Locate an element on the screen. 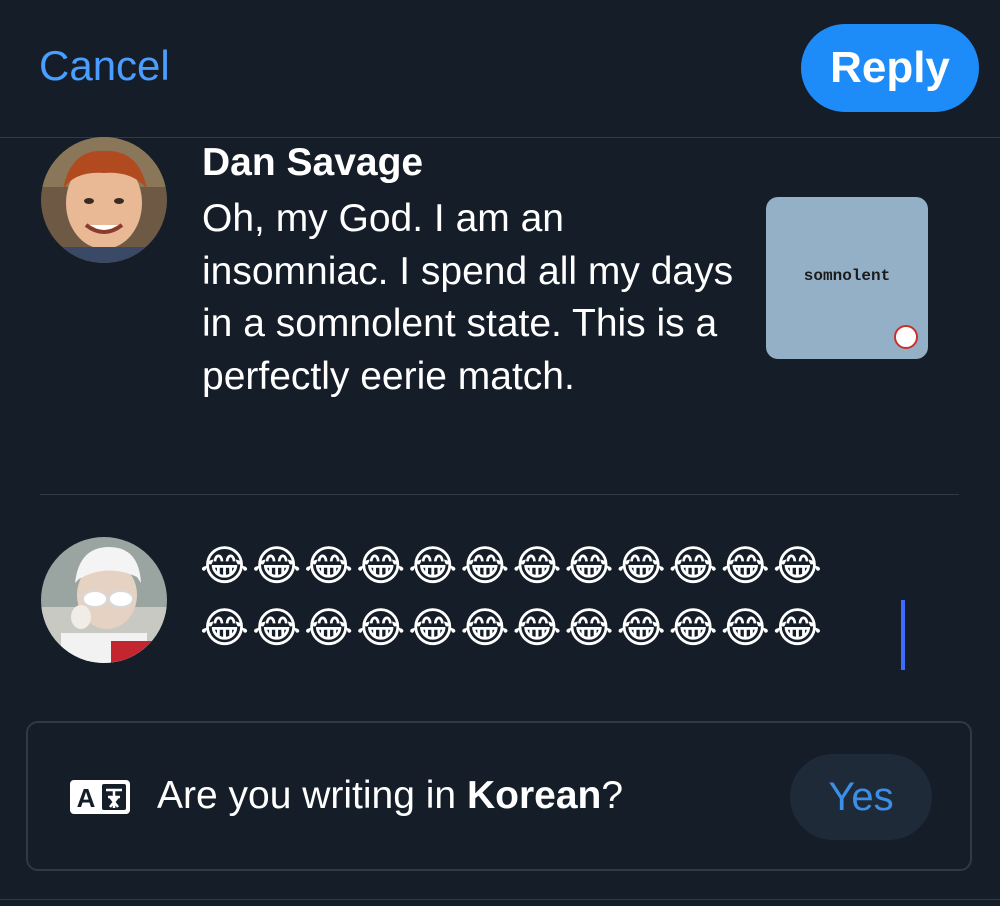 Image resolution: width=1000 pixels, height=906 pixels. translate-icon: A is located at coordinates (100, 797).